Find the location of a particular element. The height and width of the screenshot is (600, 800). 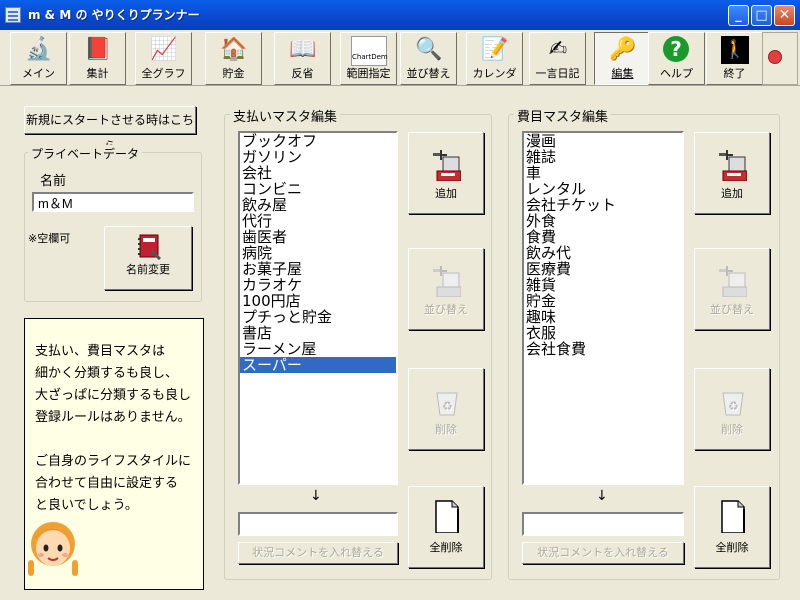

toolbar-button-12: 🚶 終了 is located at coordinates (734, 58).